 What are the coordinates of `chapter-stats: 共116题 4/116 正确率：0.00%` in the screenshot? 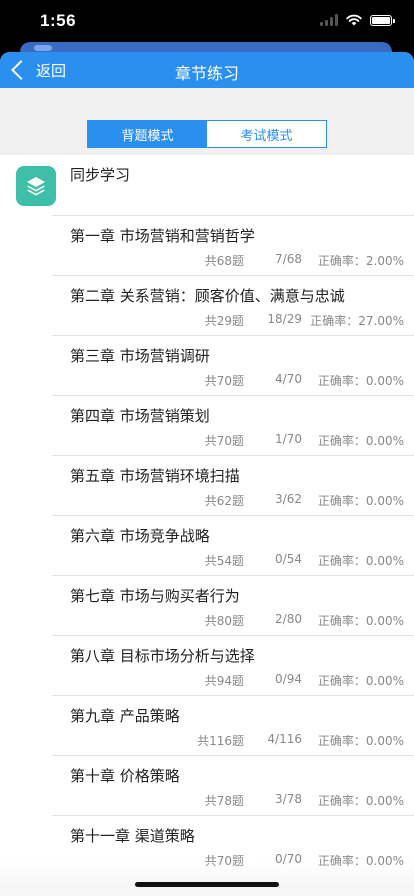 It's located at (294, 740).